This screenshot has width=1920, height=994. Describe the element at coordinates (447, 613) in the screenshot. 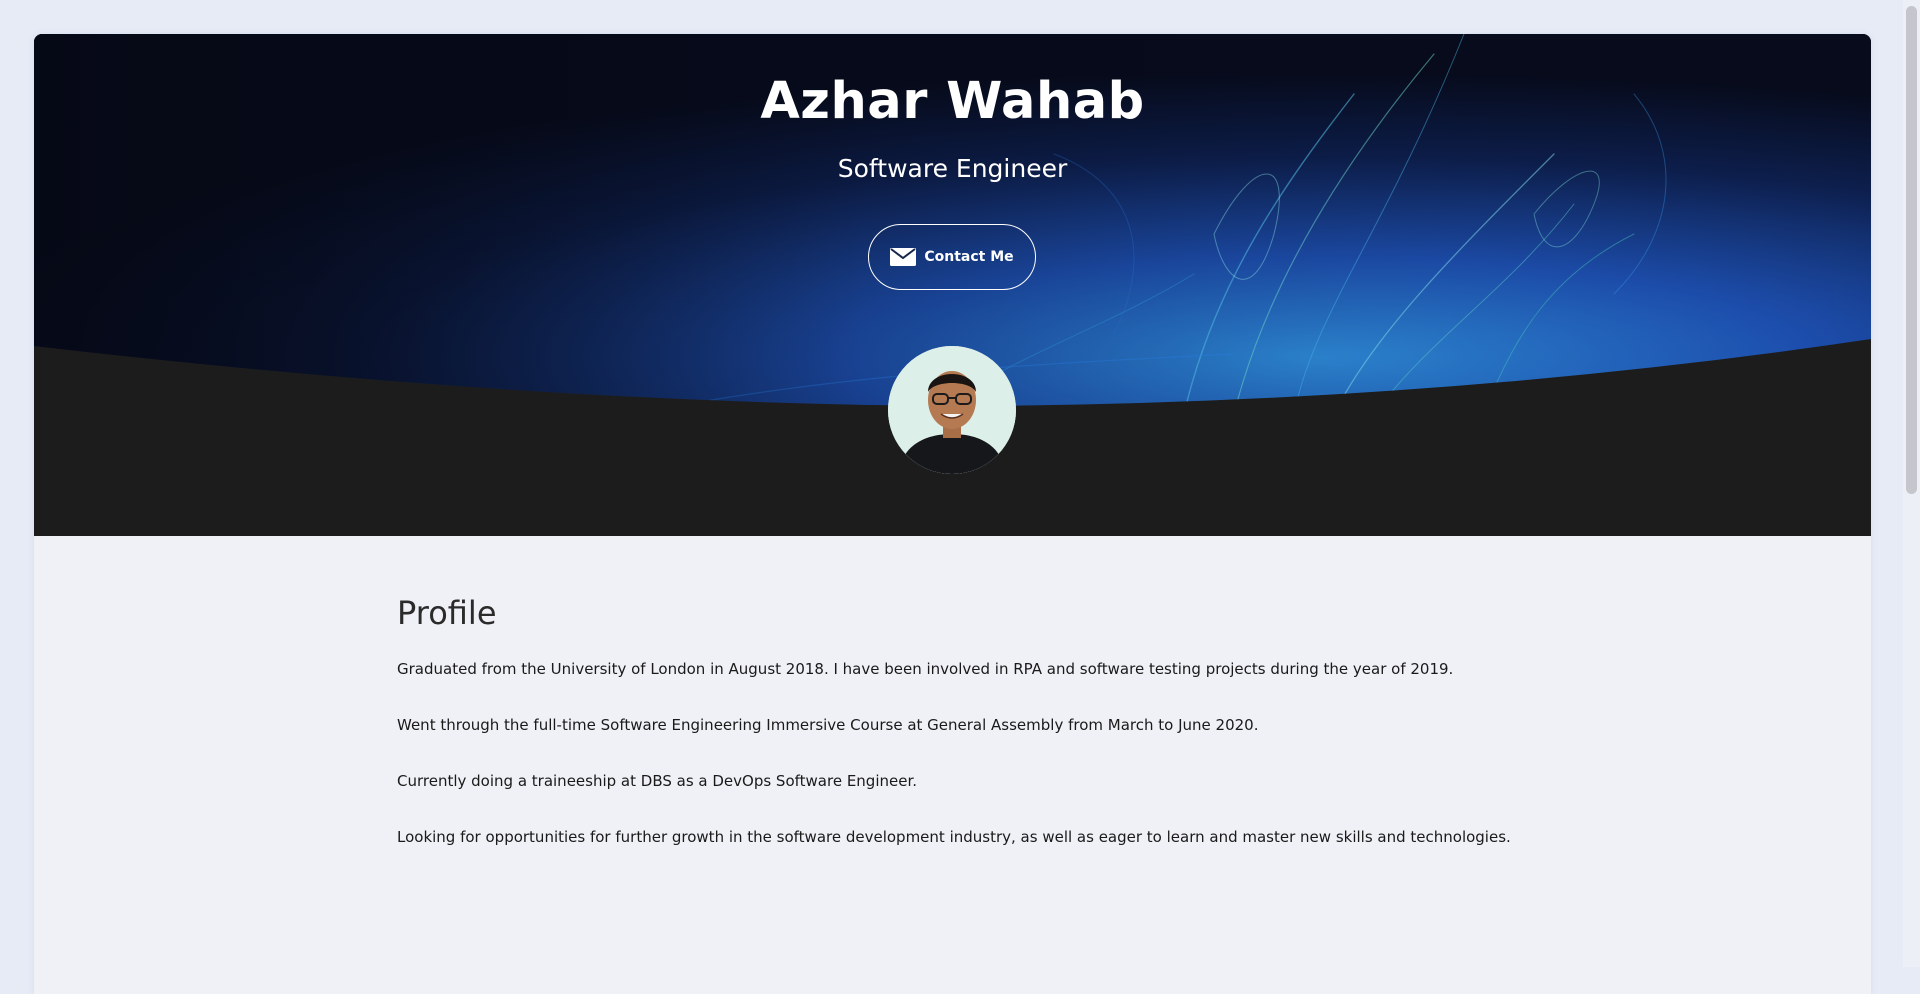

I see `section-title-profile: Profile` at that location.